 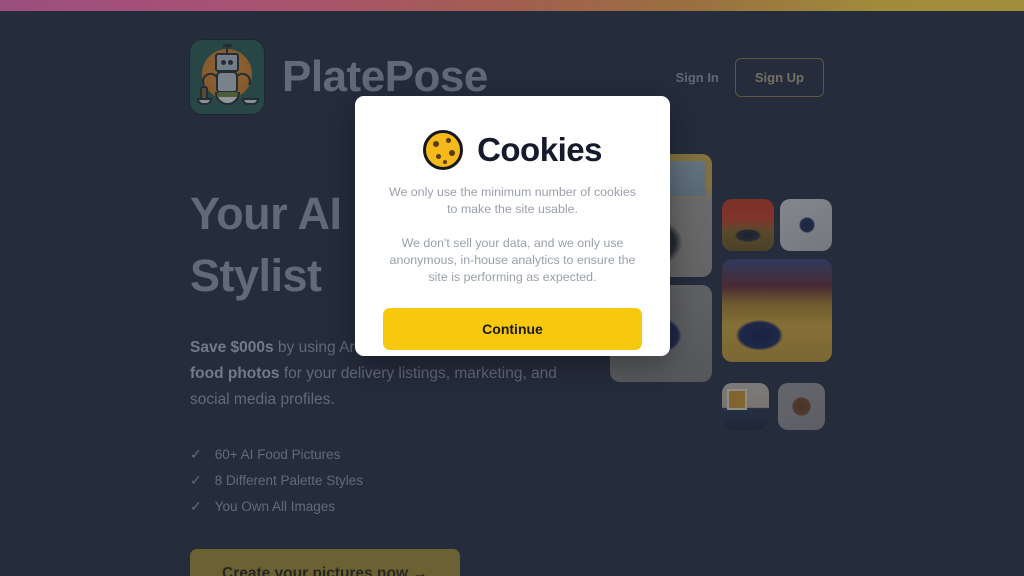 I want to click on continue-button: Continue, so click(x=512, y=329).